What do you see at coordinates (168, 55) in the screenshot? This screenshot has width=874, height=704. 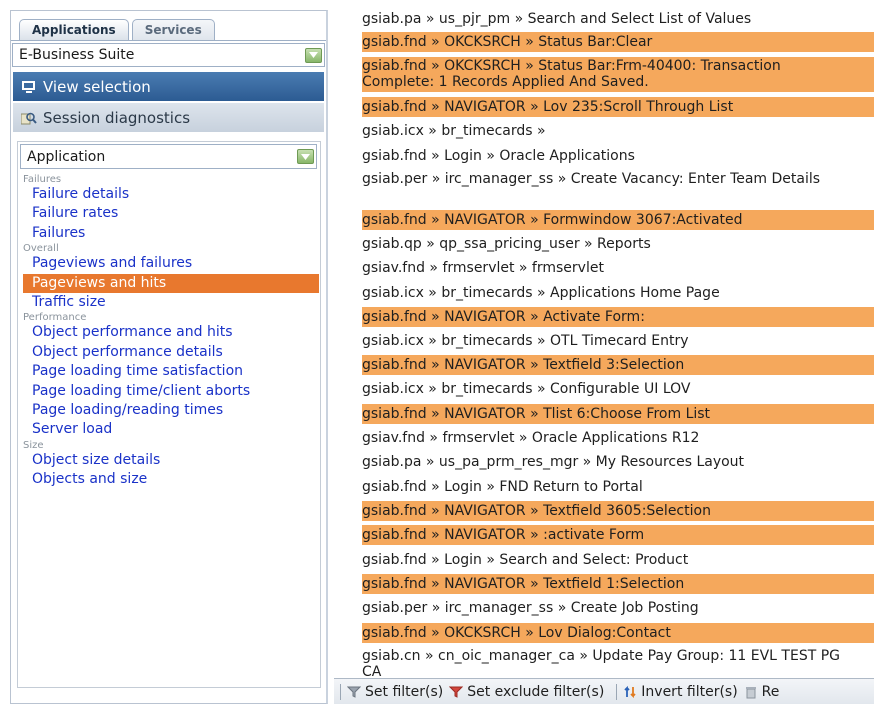 I see `suite-select: E-Business Suite` at bounding box center [168, 55].